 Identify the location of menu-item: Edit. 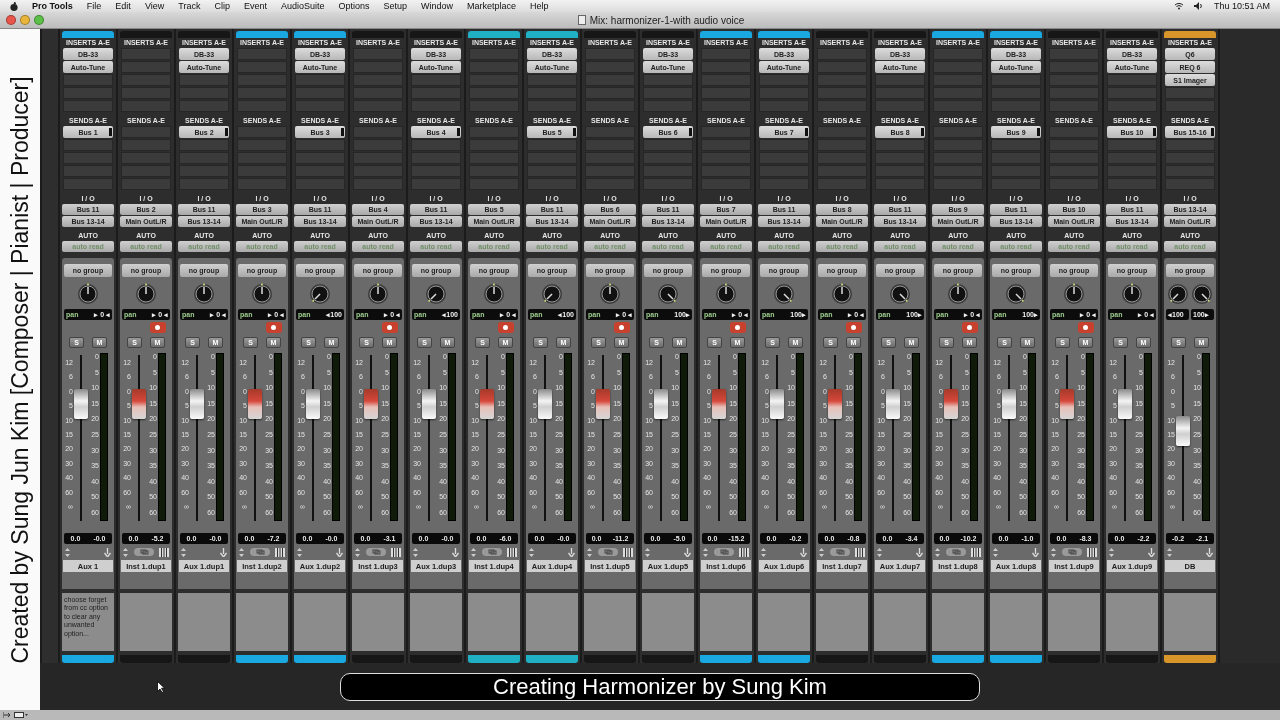
(123, 6).